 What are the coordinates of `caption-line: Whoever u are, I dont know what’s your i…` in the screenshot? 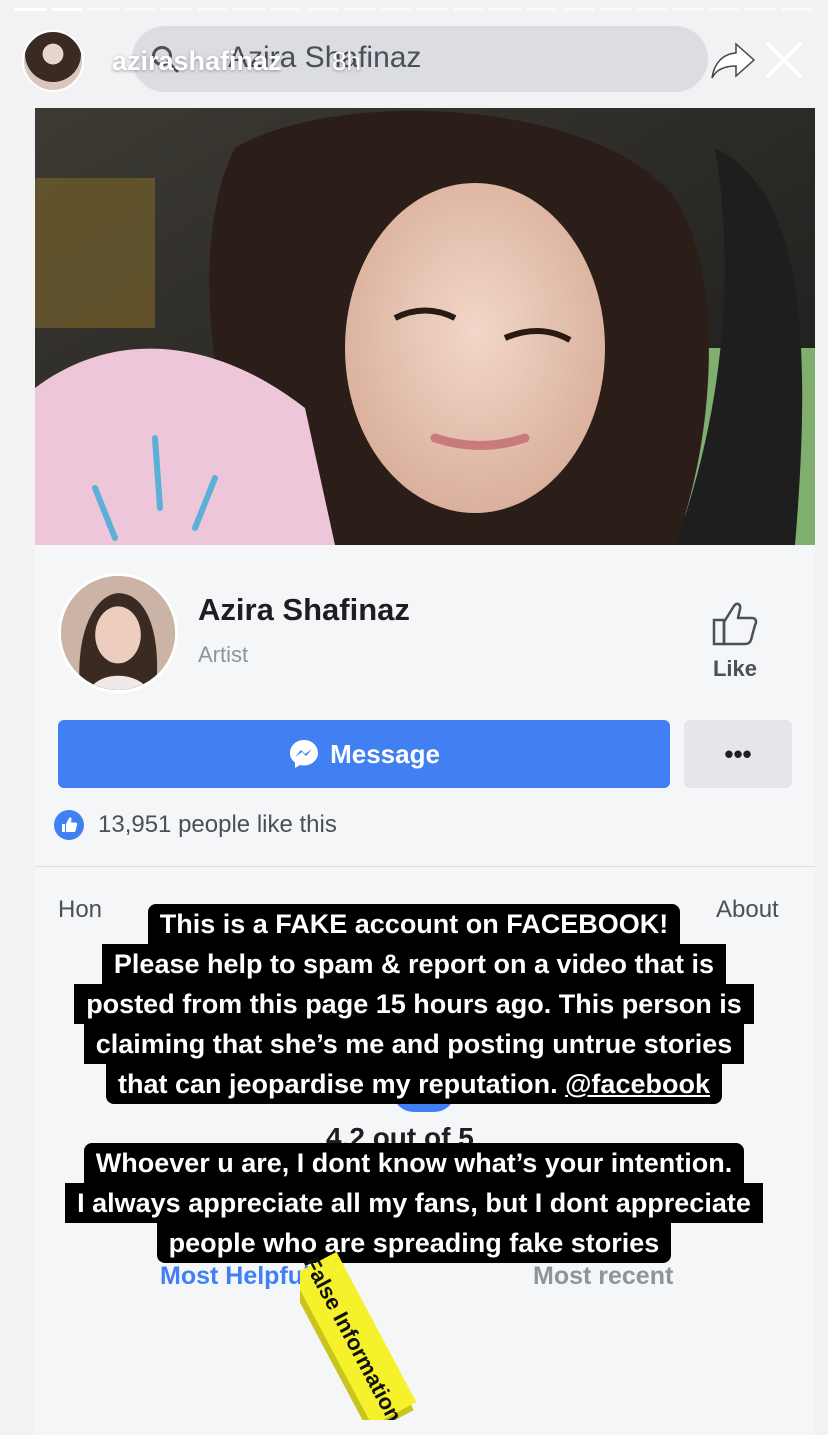 It's located at (414, 1163).